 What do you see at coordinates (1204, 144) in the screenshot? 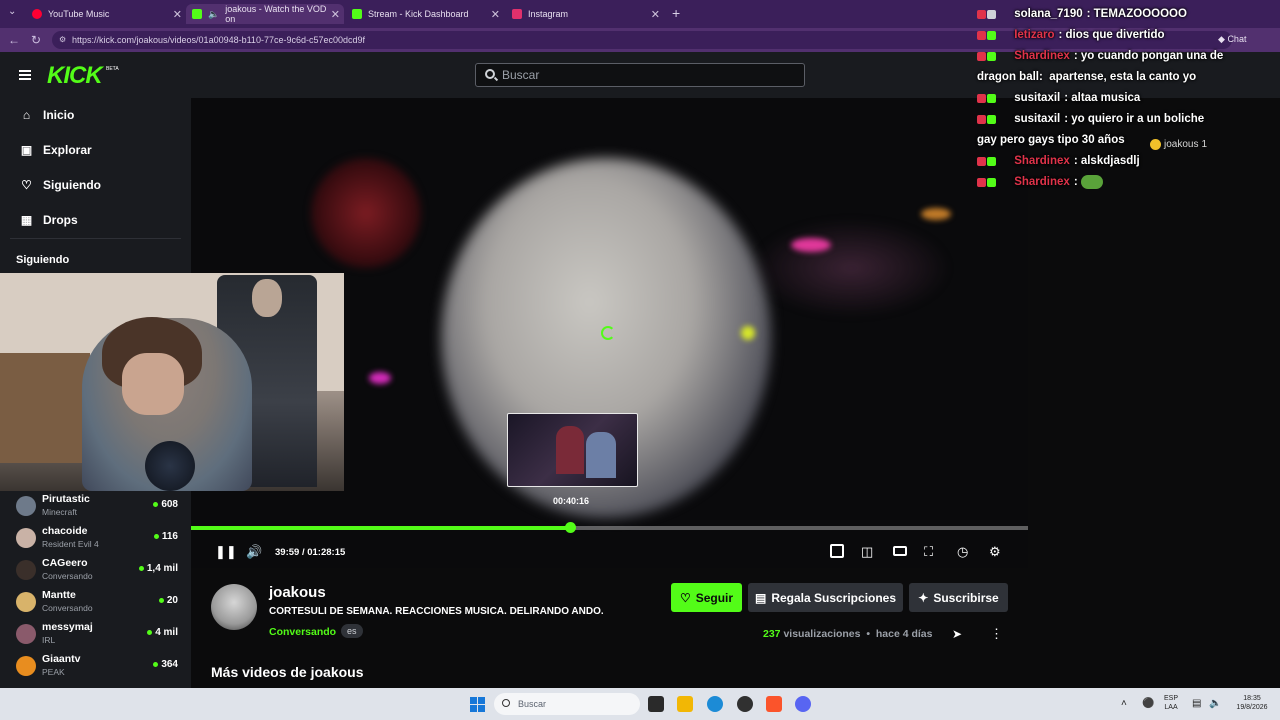
I see `pill-count: 1` at bounding box center [1204, 144].